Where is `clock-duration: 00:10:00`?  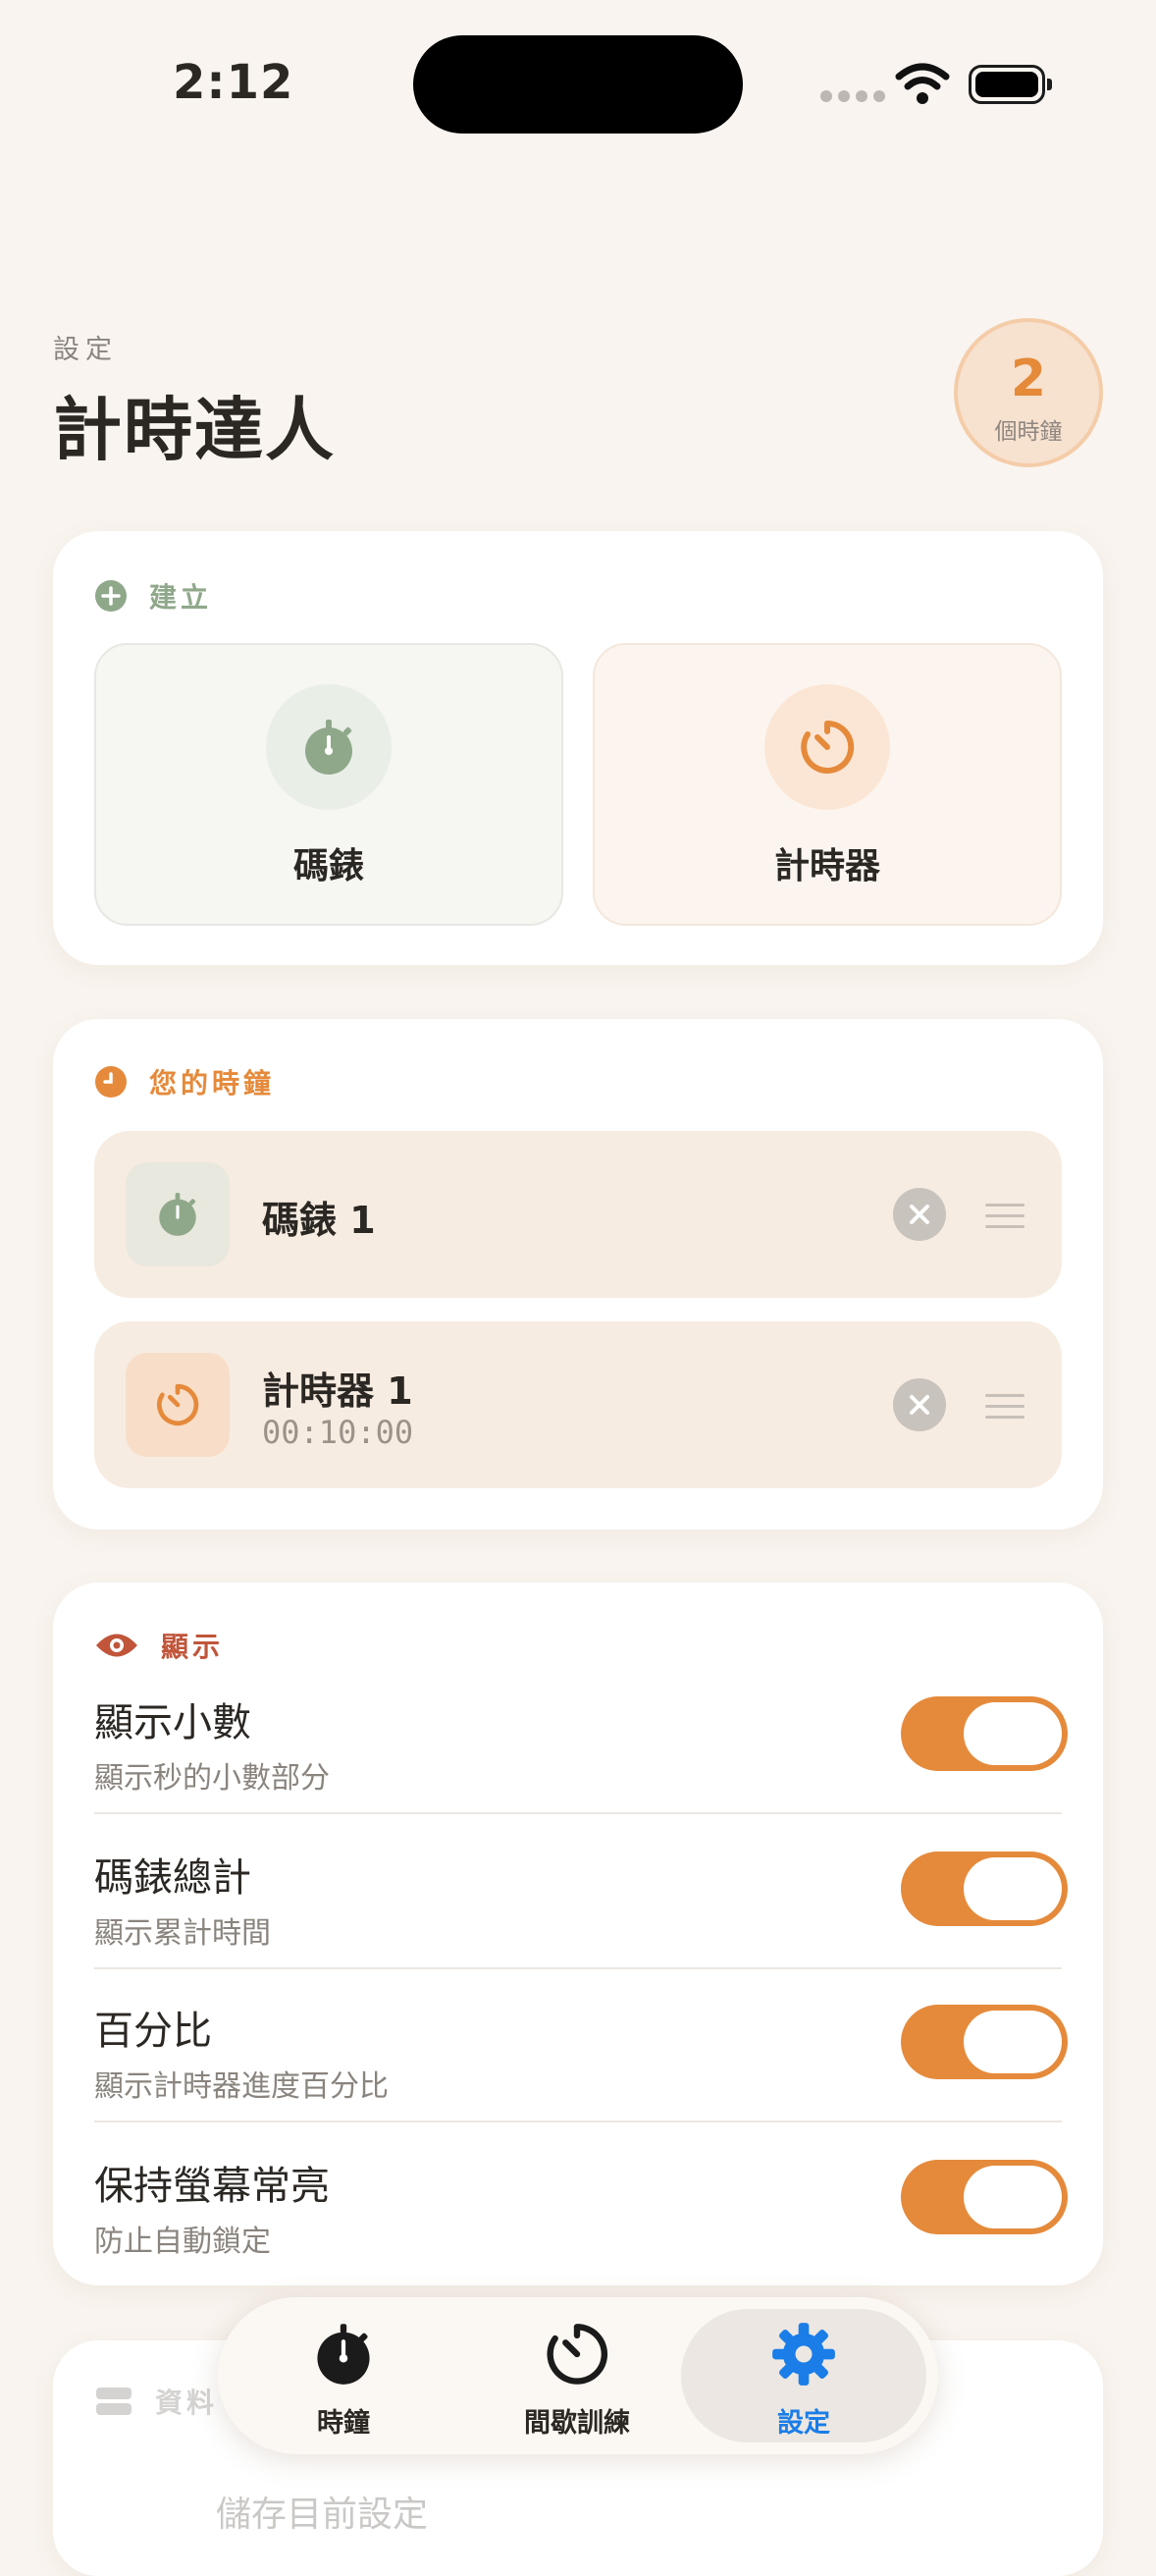 clock-duration: 00:10:00 is located at coordinates (338, 1432).